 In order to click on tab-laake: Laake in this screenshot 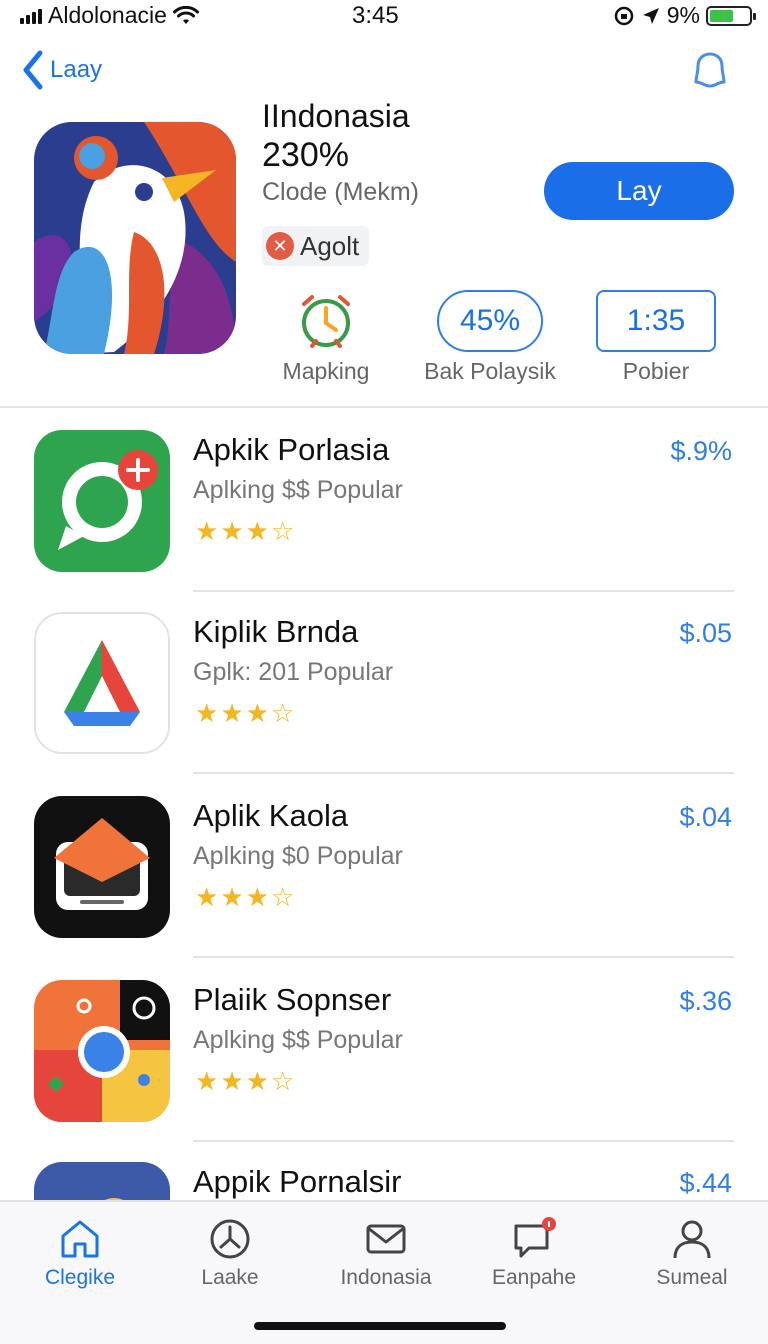, I will do `click(230, 1253)`.